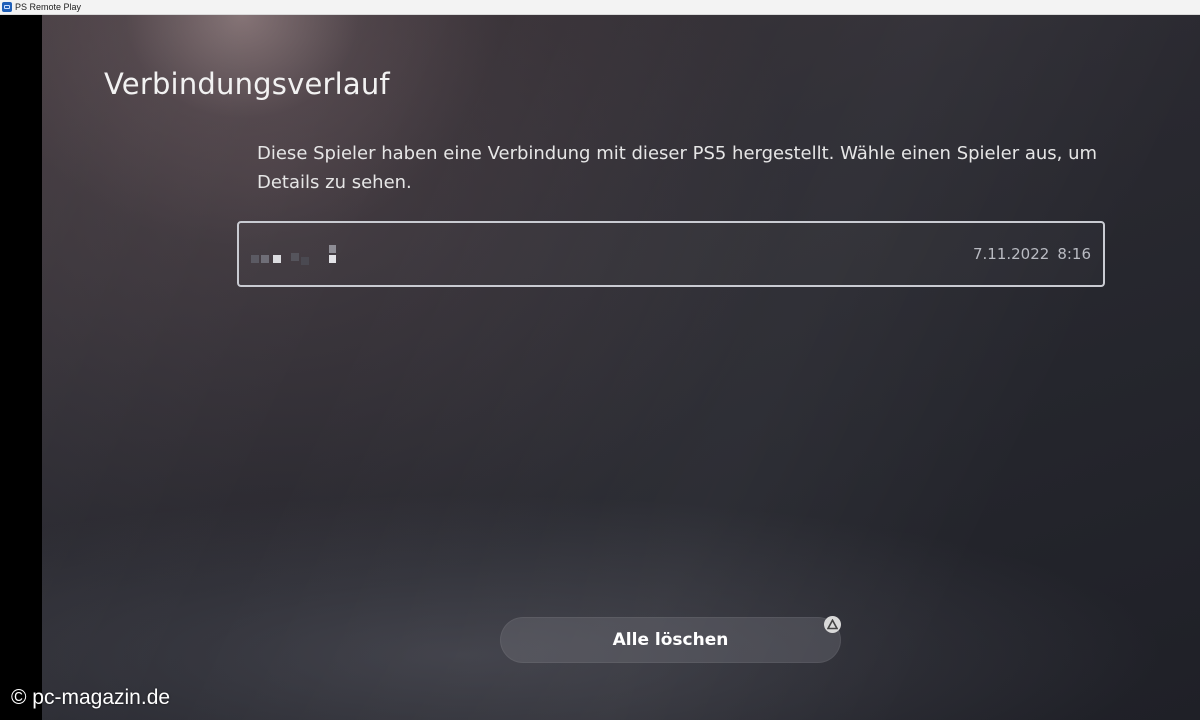 This screenshot has height=720, width=1200. Describe the element at coordinates (7, 7) in the screenshot. I see `ps-remote-play-app-icon` at that location.